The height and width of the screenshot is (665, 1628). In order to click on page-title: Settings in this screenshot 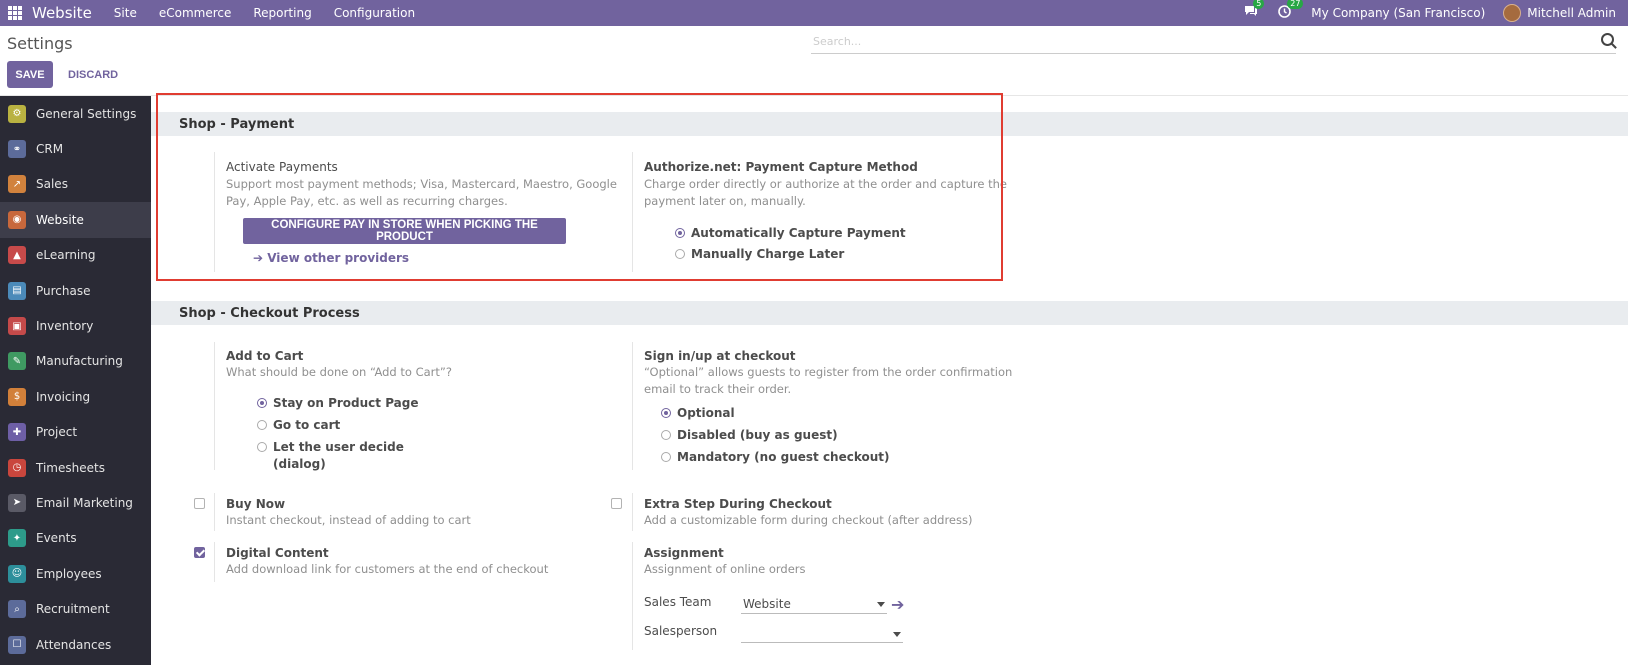, I will do `click(40, 43)`.